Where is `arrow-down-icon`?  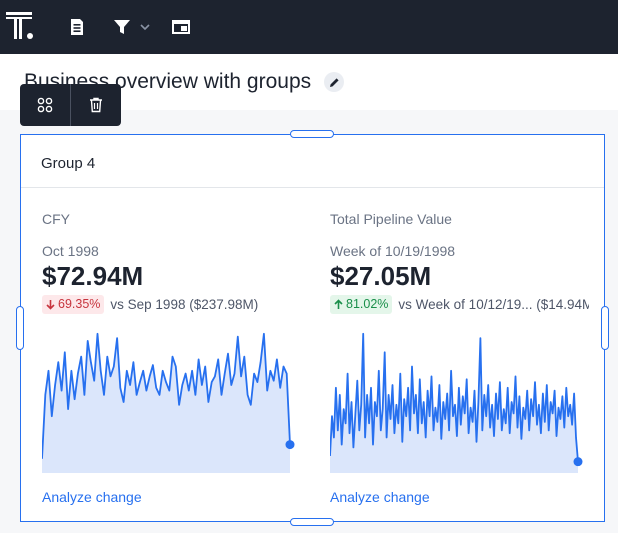 arrow-down-icon is located at coordinates (50, 304).